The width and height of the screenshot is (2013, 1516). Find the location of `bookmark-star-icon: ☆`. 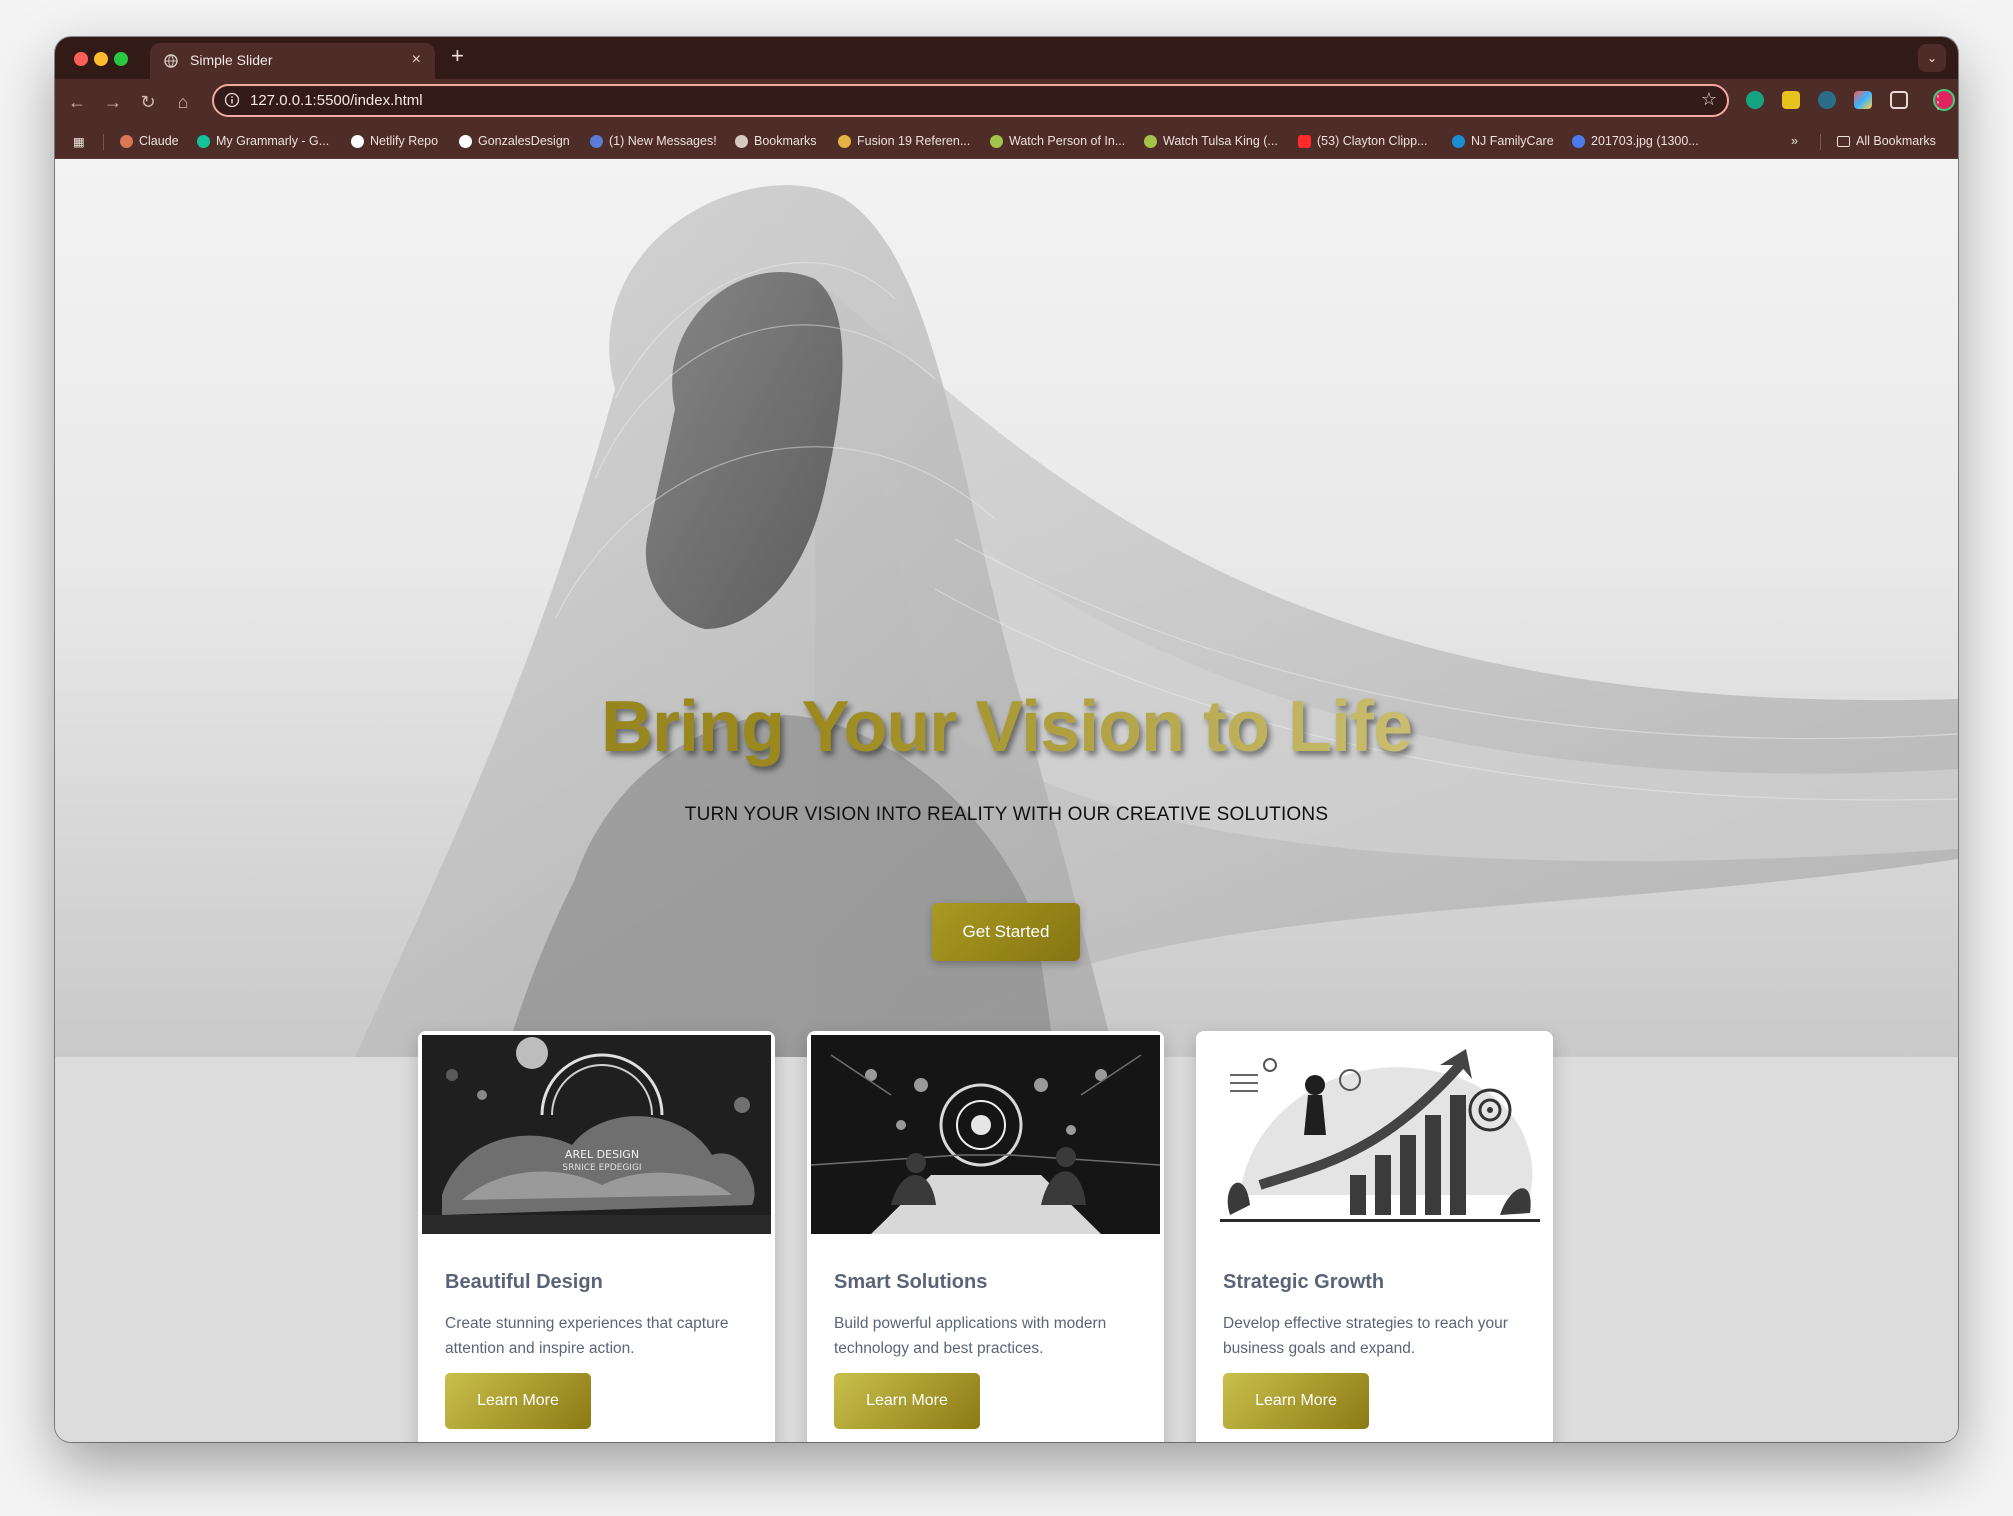

bookmark-star-icon: ☆ is located at coordinates (1709, 99).